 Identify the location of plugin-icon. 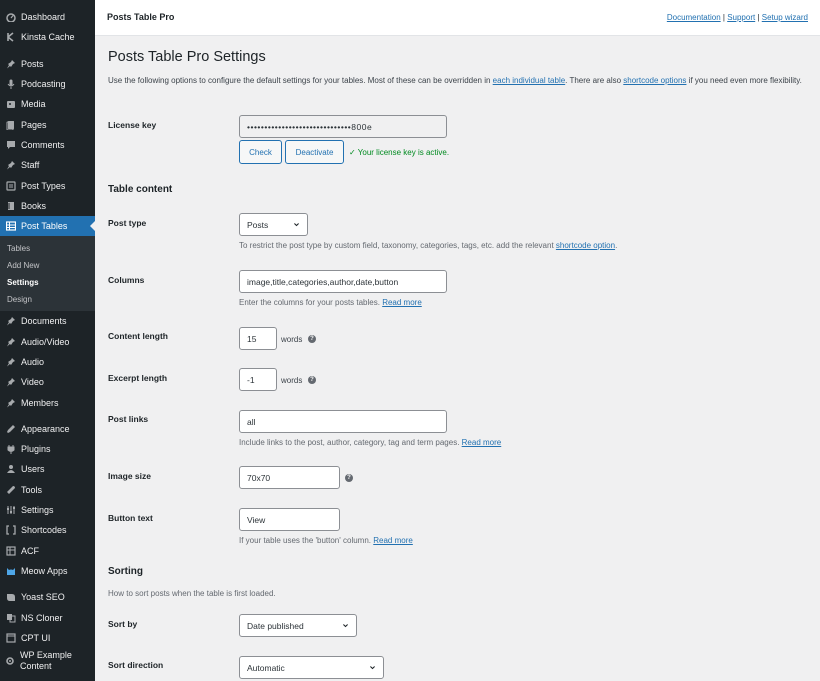
(10, 449).